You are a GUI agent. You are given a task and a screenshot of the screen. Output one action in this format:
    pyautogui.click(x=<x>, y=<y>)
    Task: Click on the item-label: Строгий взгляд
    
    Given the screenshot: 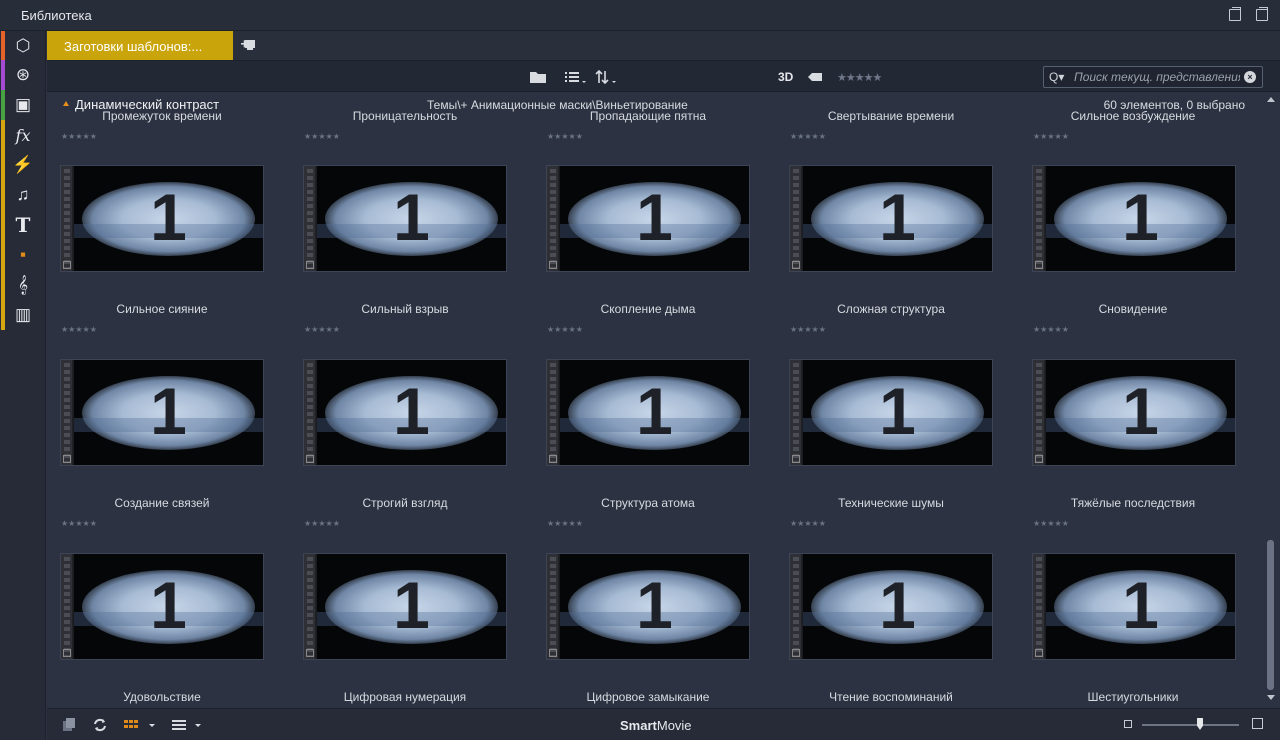 What is the action you would take?
    pyautogui.click(x=405, y=503)
    